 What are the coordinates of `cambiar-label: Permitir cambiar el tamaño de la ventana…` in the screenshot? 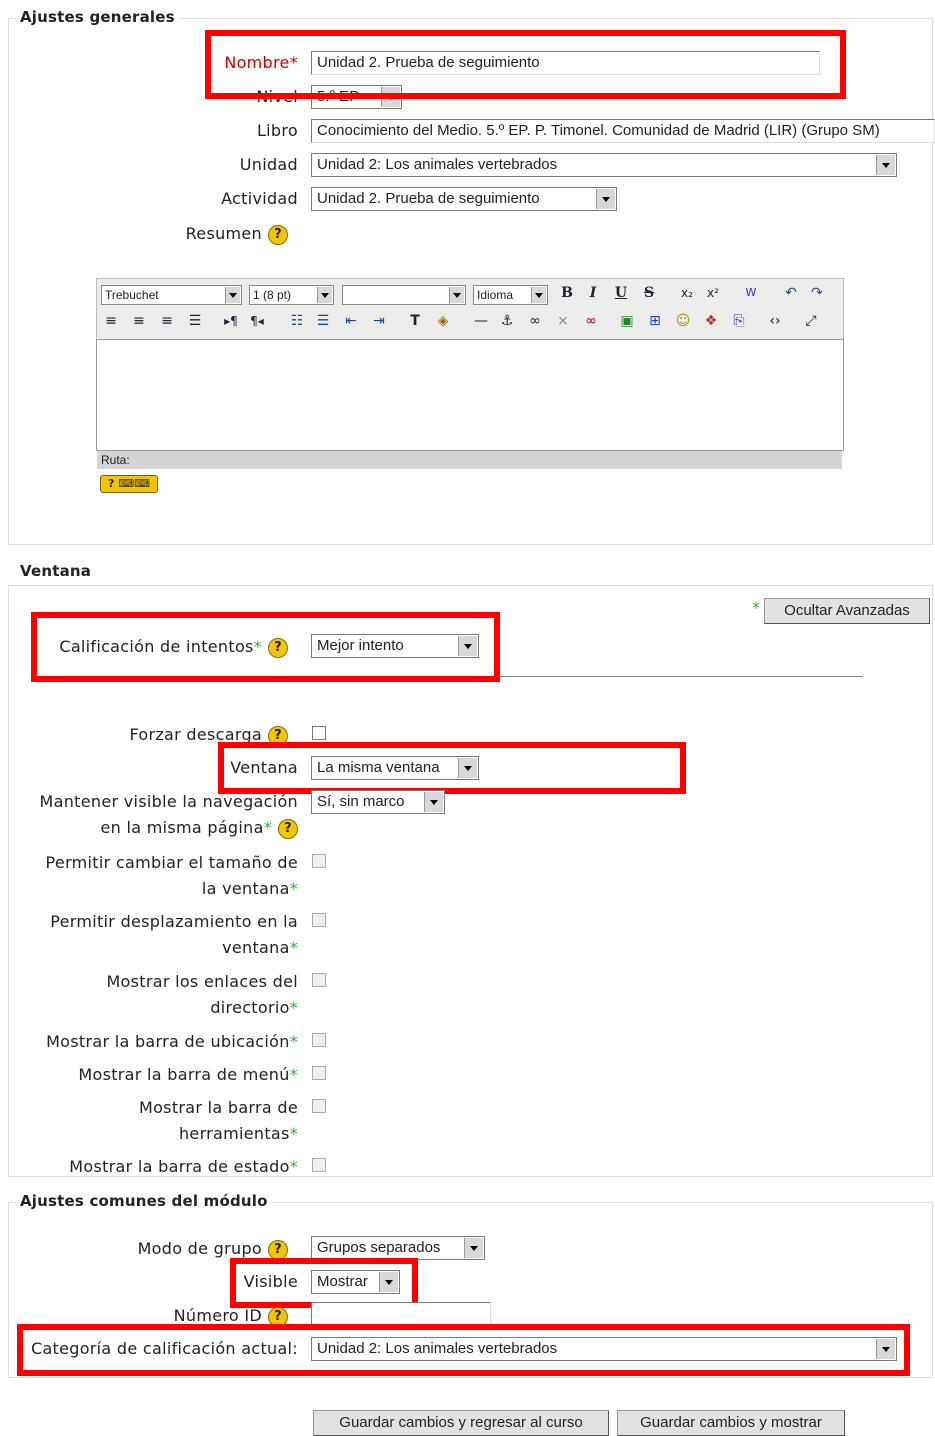 It's located at (171, 875).